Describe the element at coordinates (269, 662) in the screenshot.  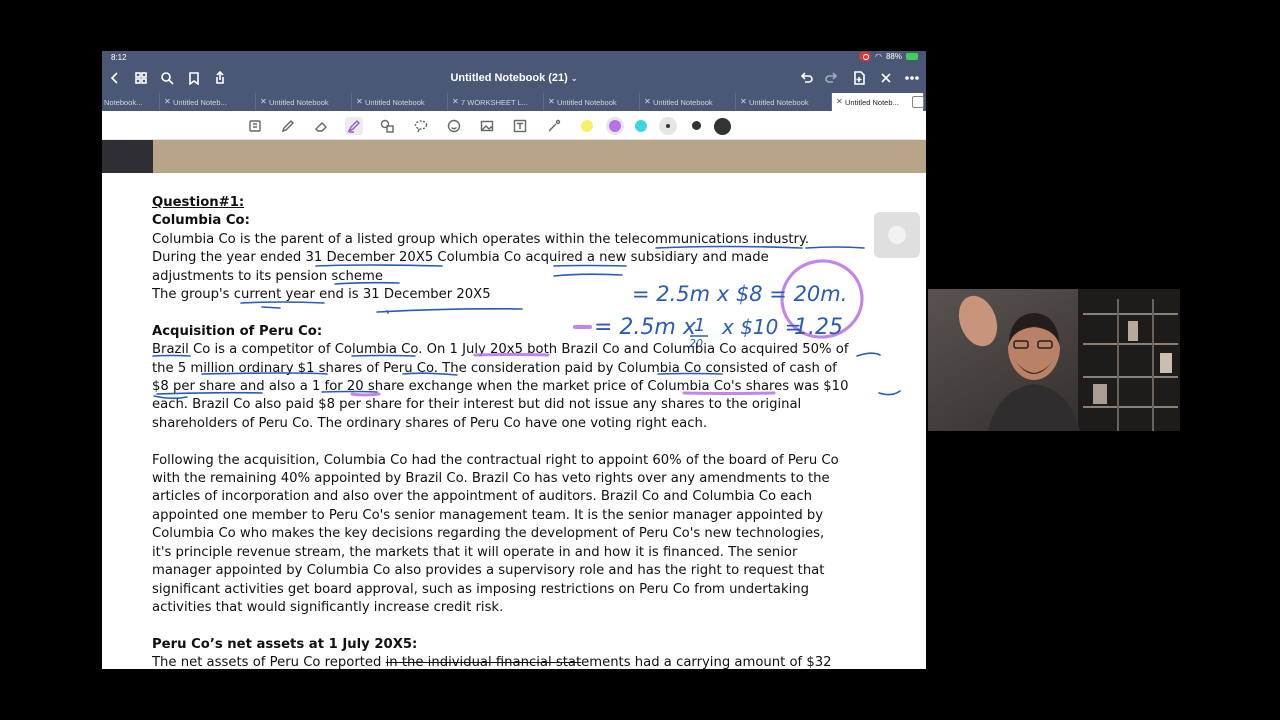
I see `text-run: The net assets of Peru Co reported` at that location.